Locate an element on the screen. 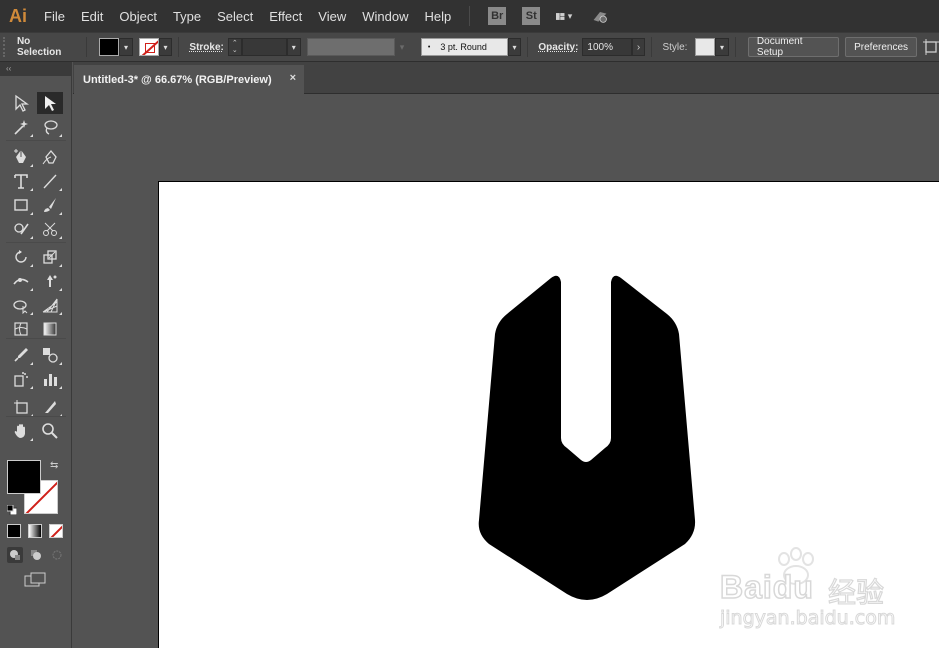 The image size is (939, 648). draw-behind-icon is located at coordinates (36, 555).